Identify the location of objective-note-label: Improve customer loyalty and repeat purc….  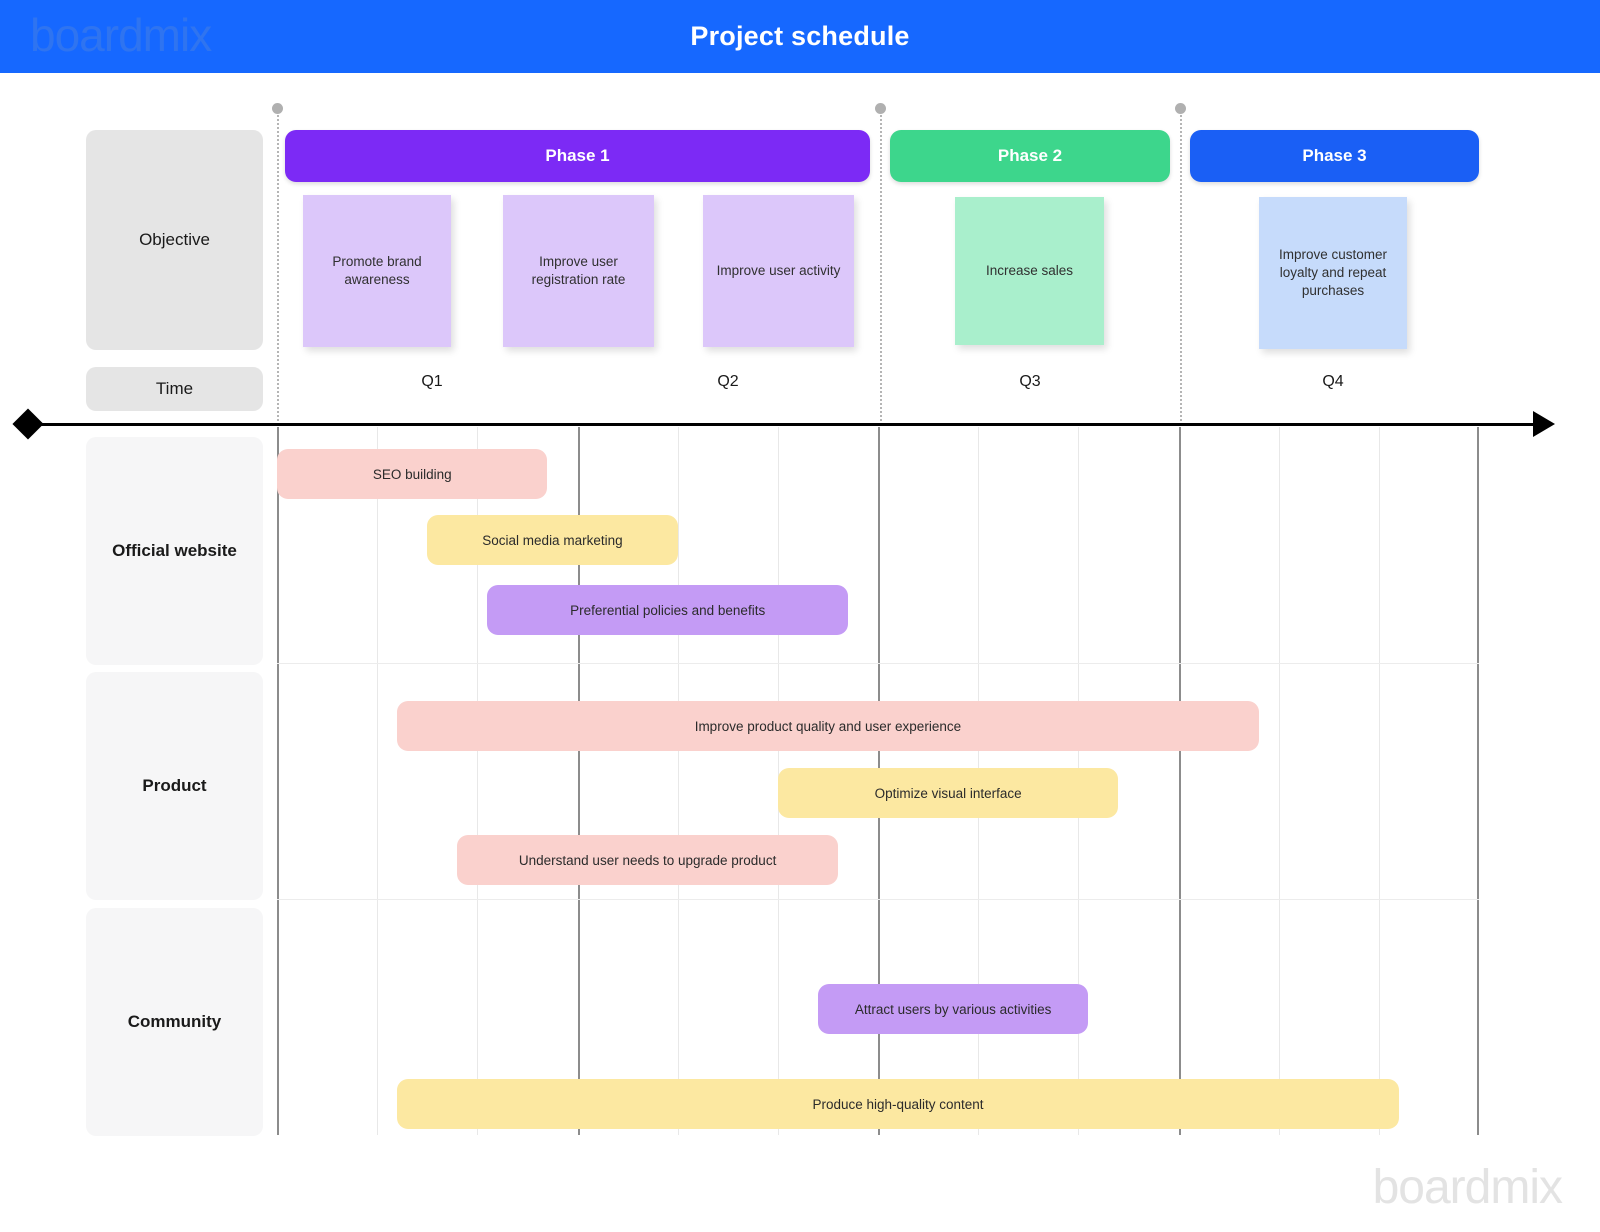
(1333, 272).